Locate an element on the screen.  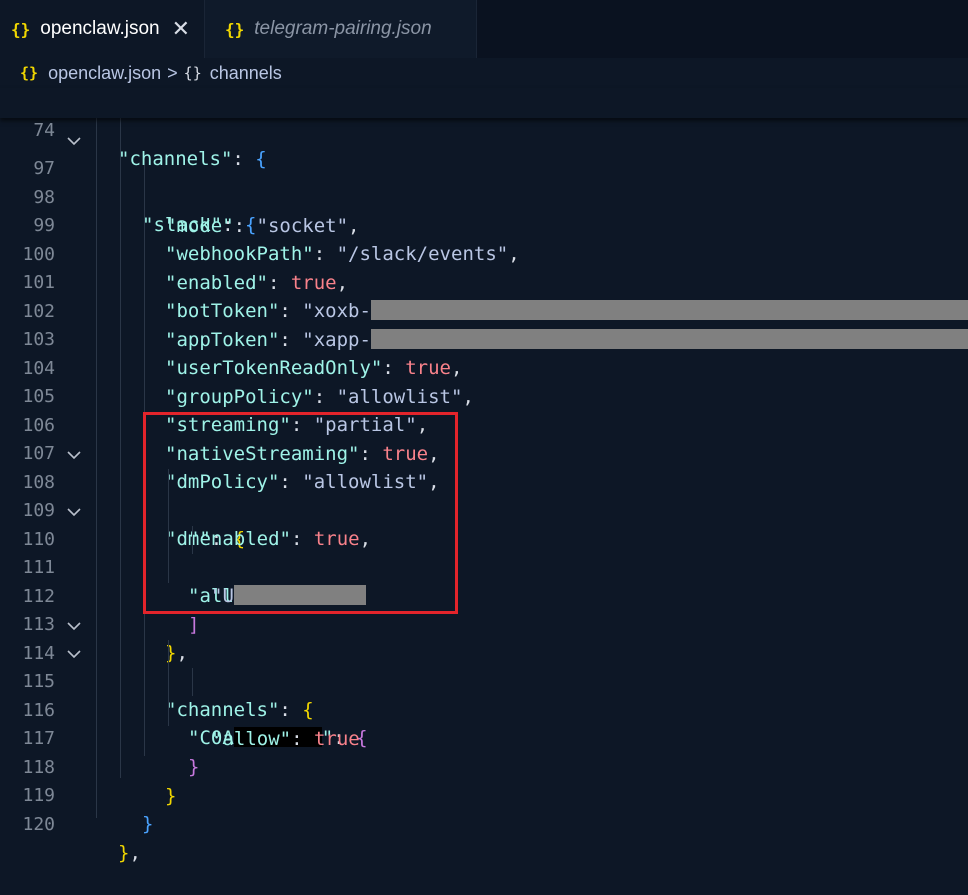
code-line: 102 "appToken": "xapp- is located at coordinates (484, 310).